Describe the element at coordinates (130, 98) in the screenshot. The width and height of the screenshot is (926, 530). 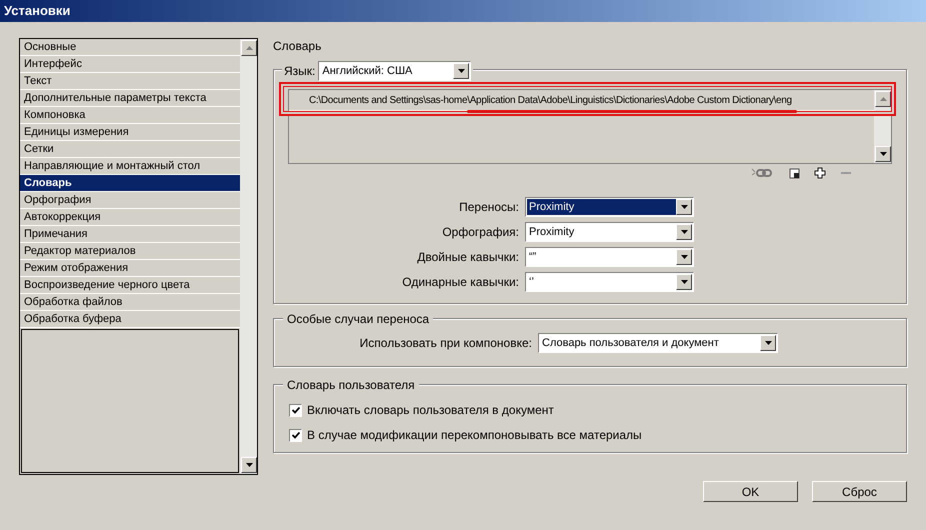
I see `sidebar-item: Дополнительные параметры текста` at that location.